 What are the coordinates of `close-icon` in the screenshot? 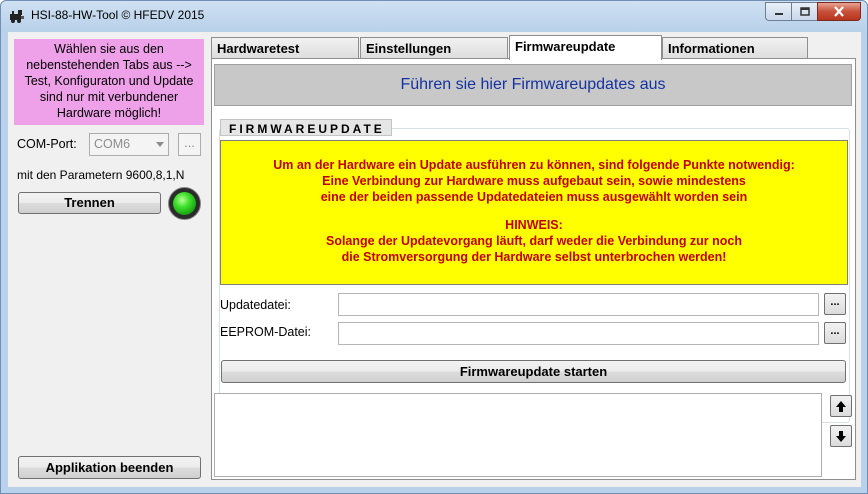 It's located at (839, 11).